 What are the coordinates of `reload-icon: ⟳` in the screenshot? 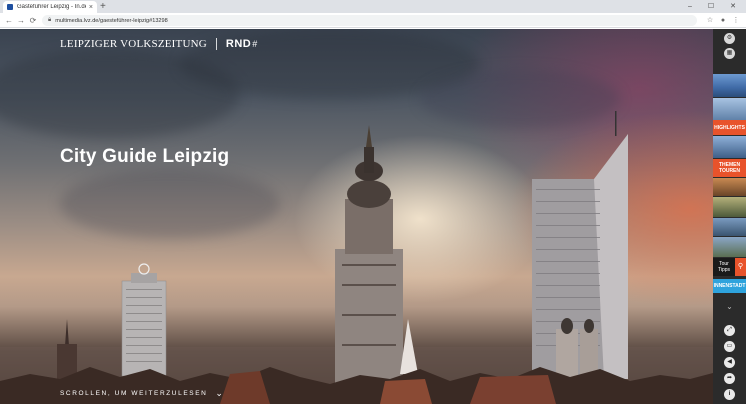 It's located at (33, 20).